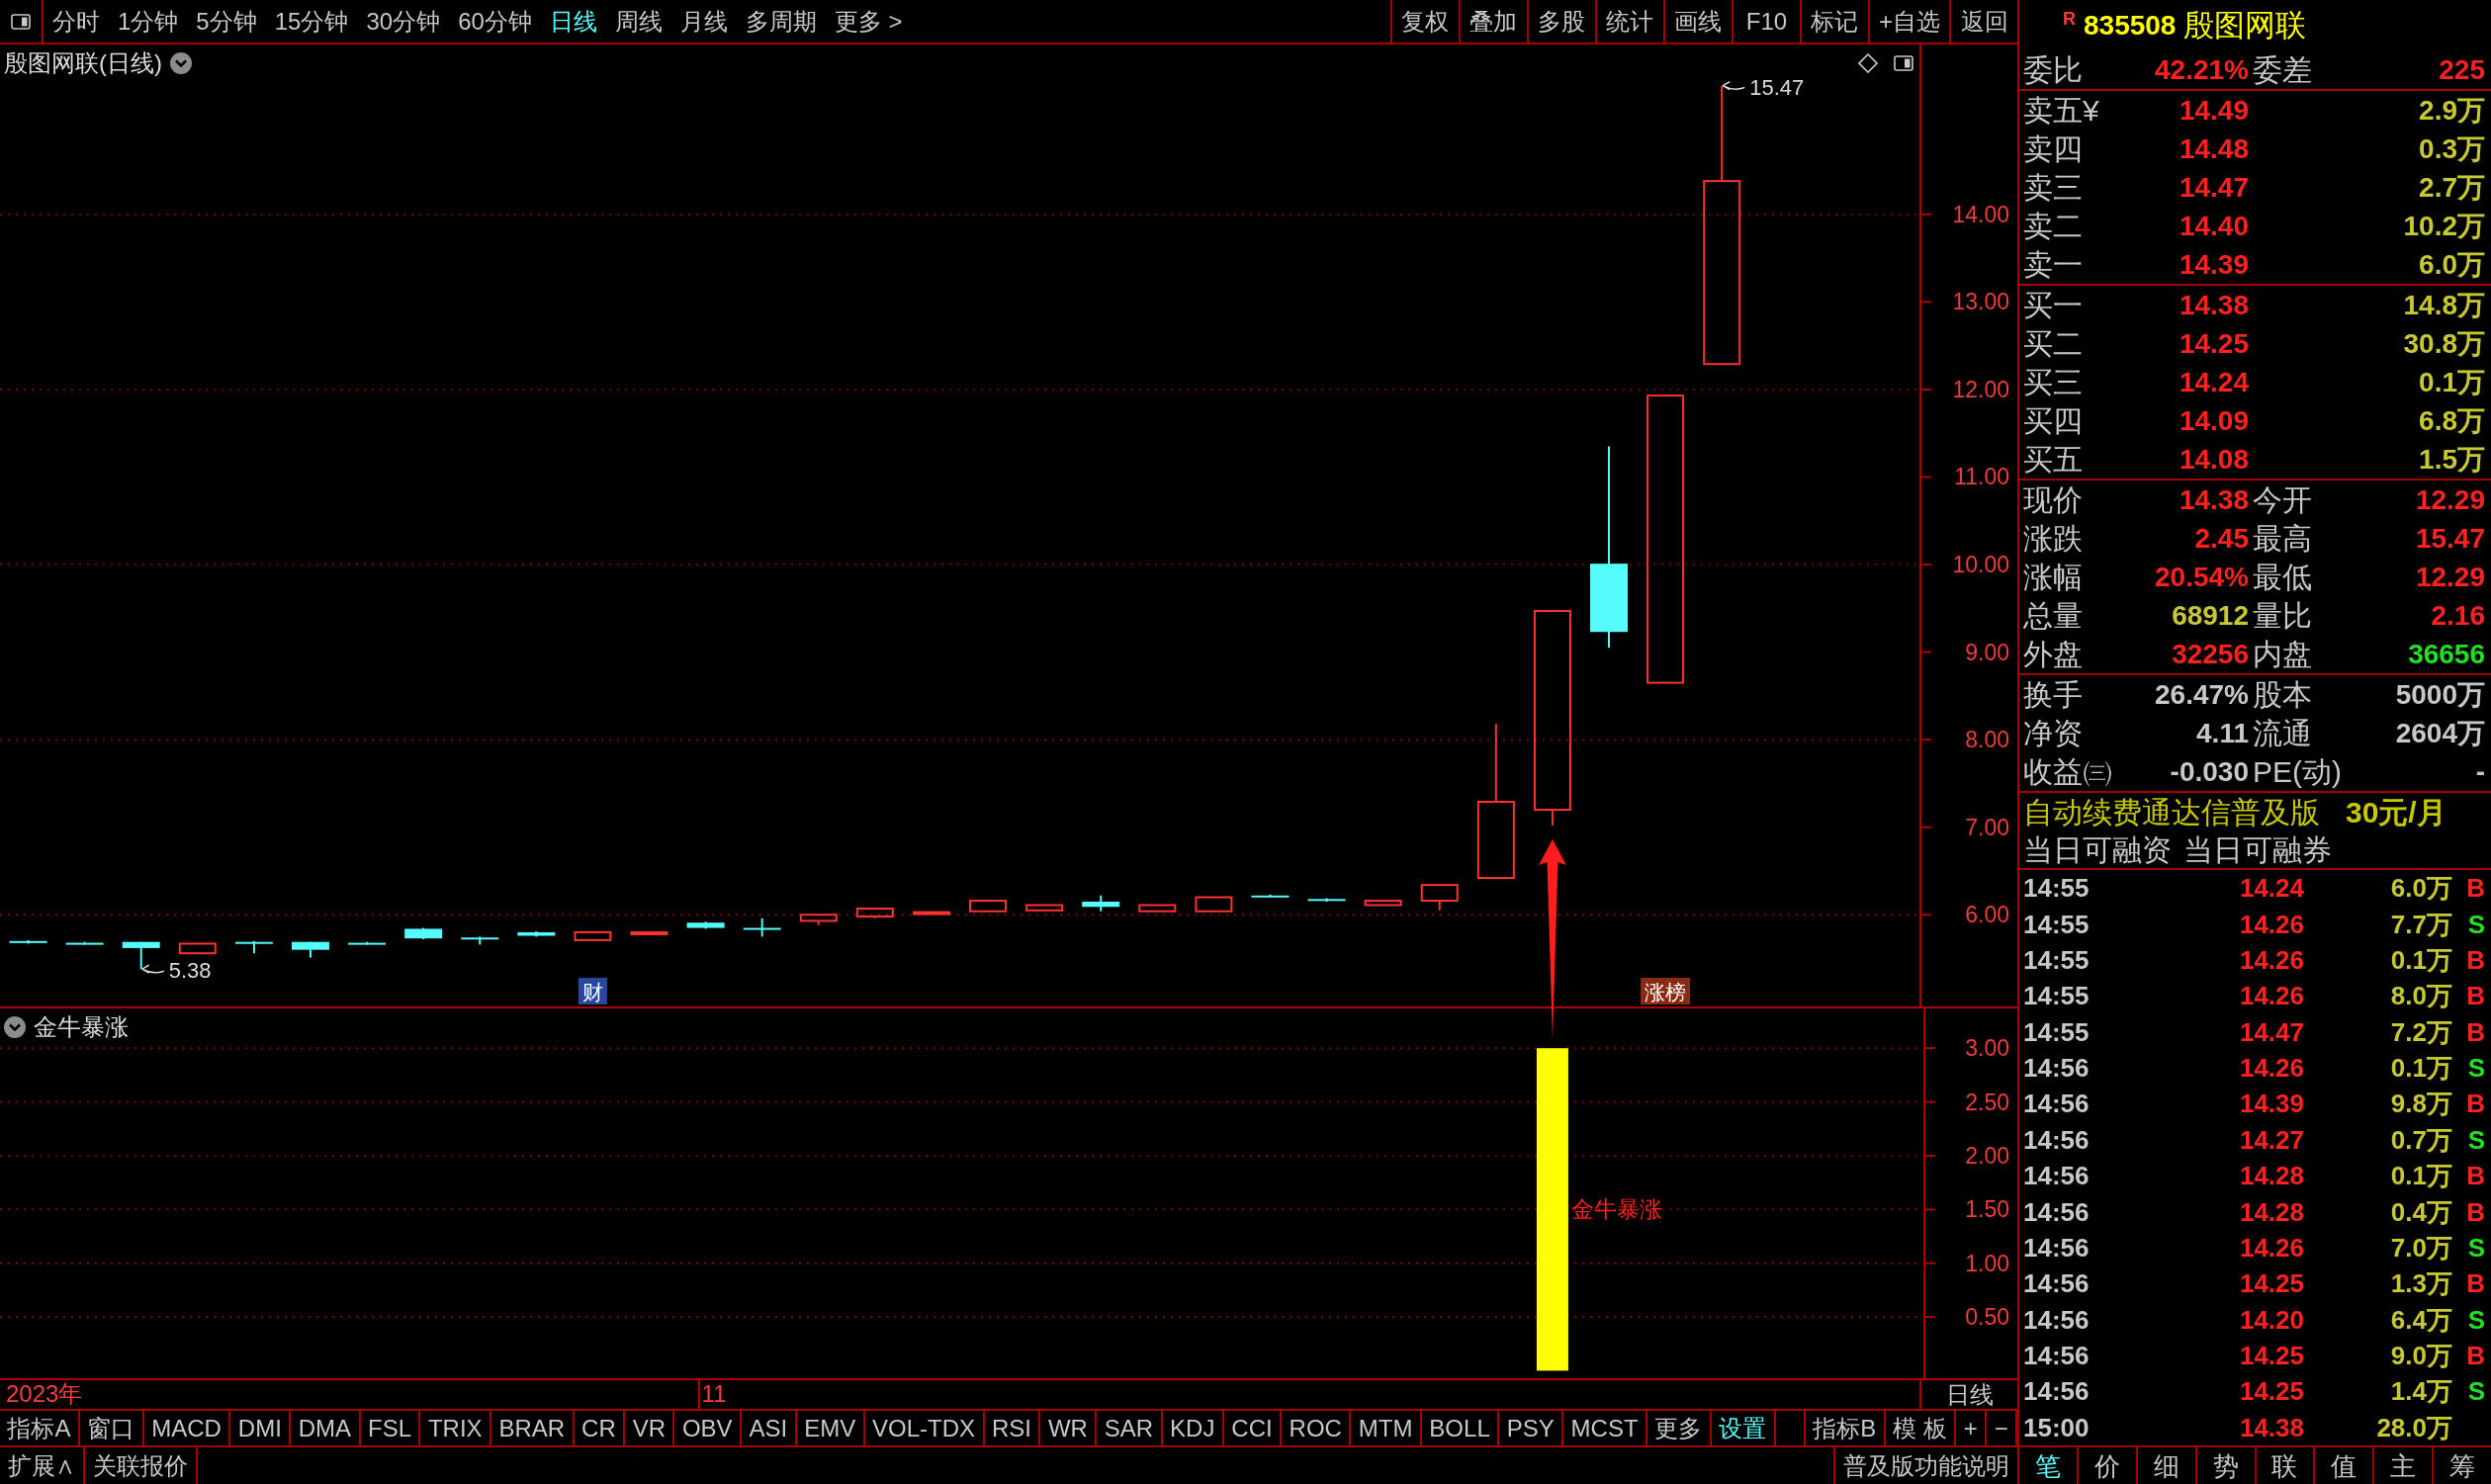  I want to click on toolbar-button: 复权, so click(1424, 22).